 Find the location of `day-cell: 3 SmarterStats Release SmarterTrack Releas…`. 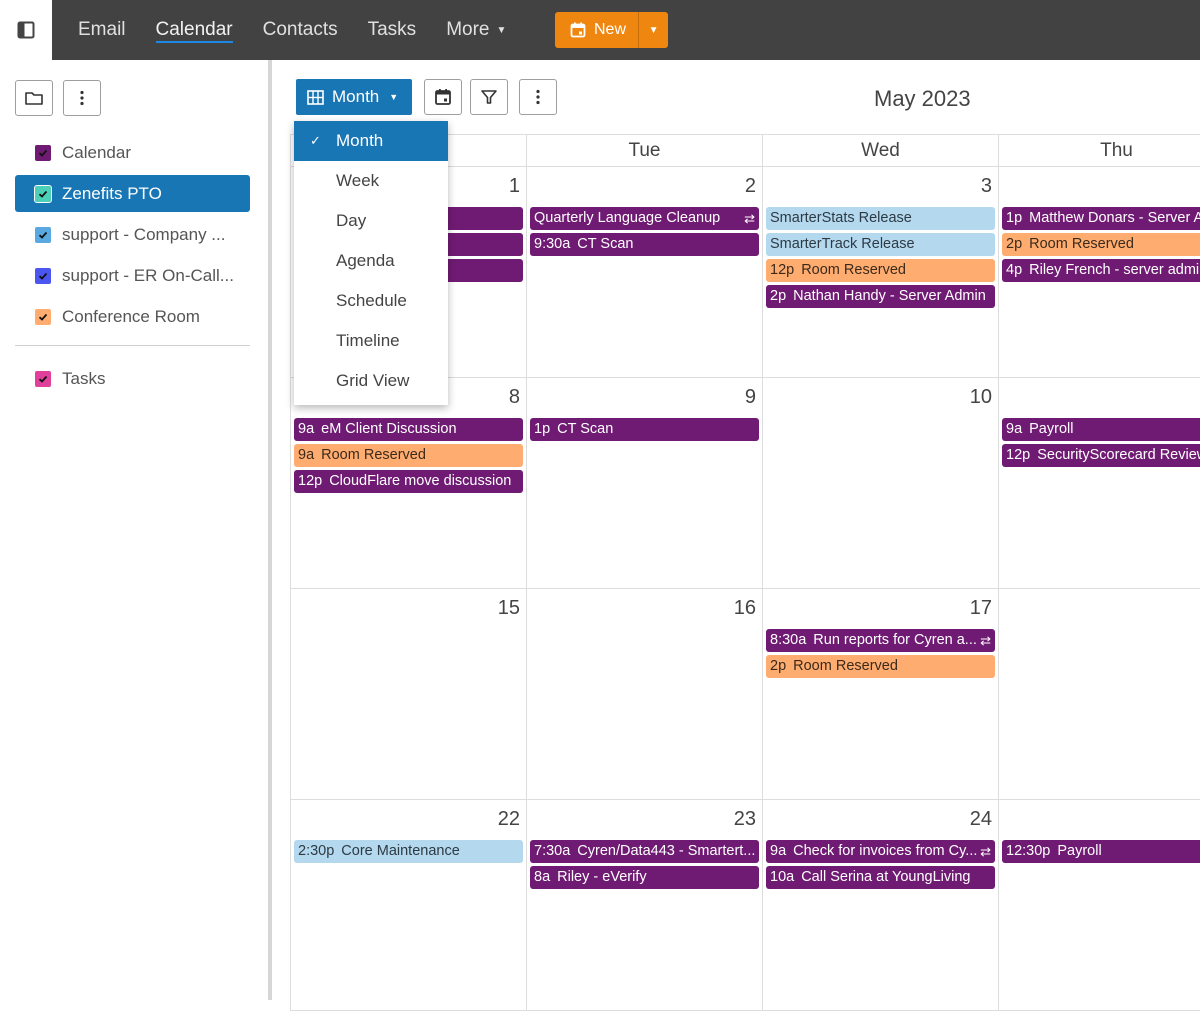

day-cell: 3 SmarterStats Release SmarterTrack Releas… is located at coordinates (880, 272).